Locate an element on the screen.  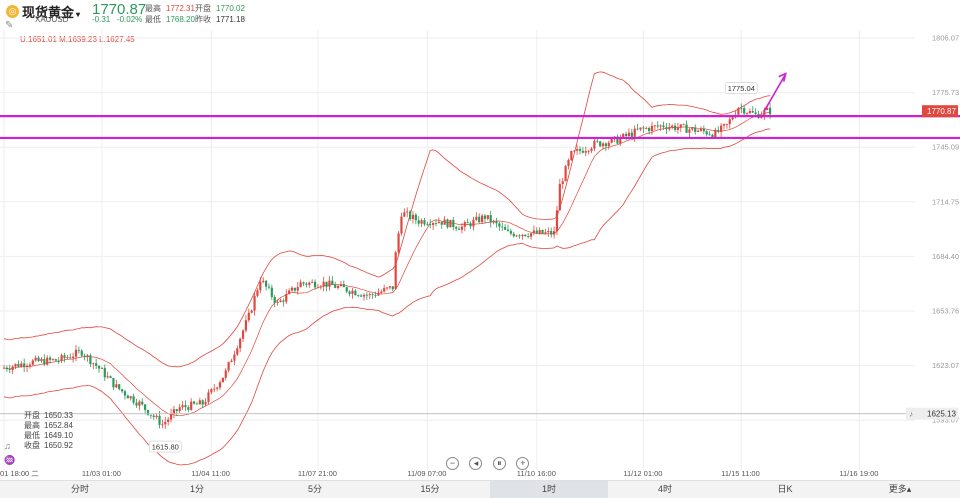
tab-1hour: 1时 is located at coordinates (549, 489).